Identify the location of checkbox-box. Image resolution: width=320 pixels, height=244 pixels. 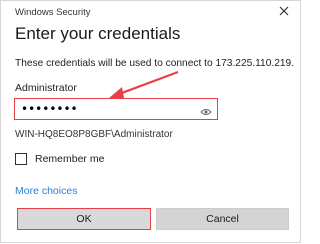
(21, 159).